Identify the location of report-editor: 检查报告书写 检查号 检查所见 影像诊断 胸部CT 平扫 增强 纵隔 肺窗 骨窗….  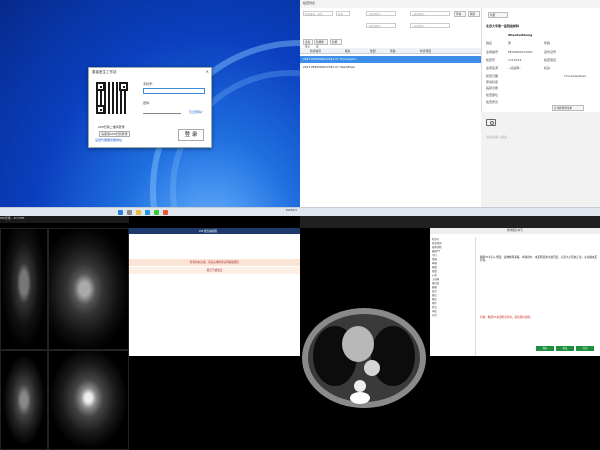
(515, 292).